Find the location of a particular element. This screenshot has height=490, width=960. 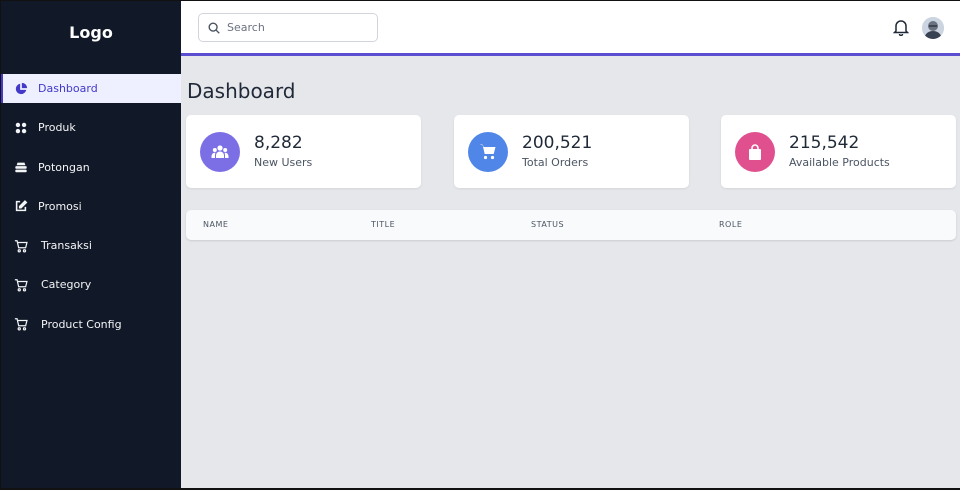

sidebar-item-category: Category is located at coordinates (91, 284).